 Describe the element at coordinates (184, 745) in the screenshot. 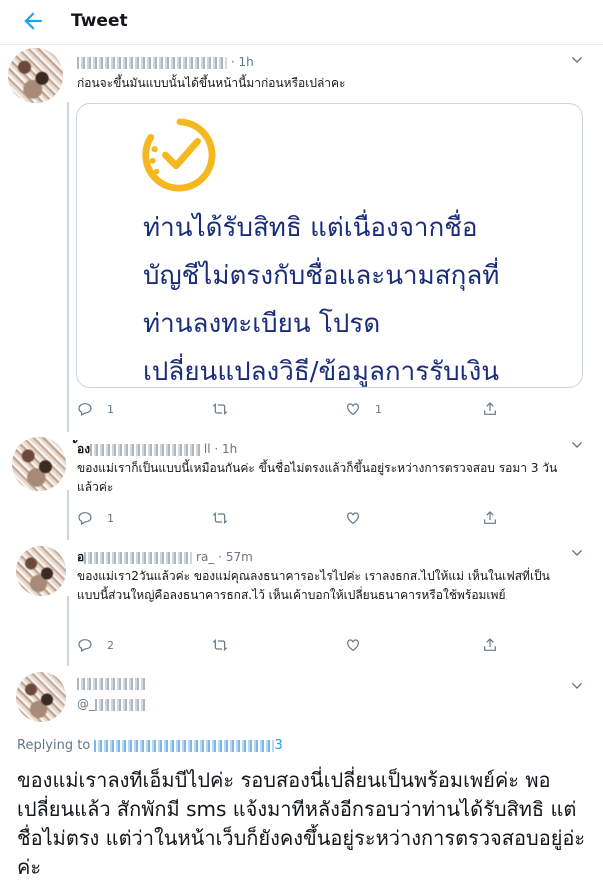

I see `mention-link-redacted` at that location.